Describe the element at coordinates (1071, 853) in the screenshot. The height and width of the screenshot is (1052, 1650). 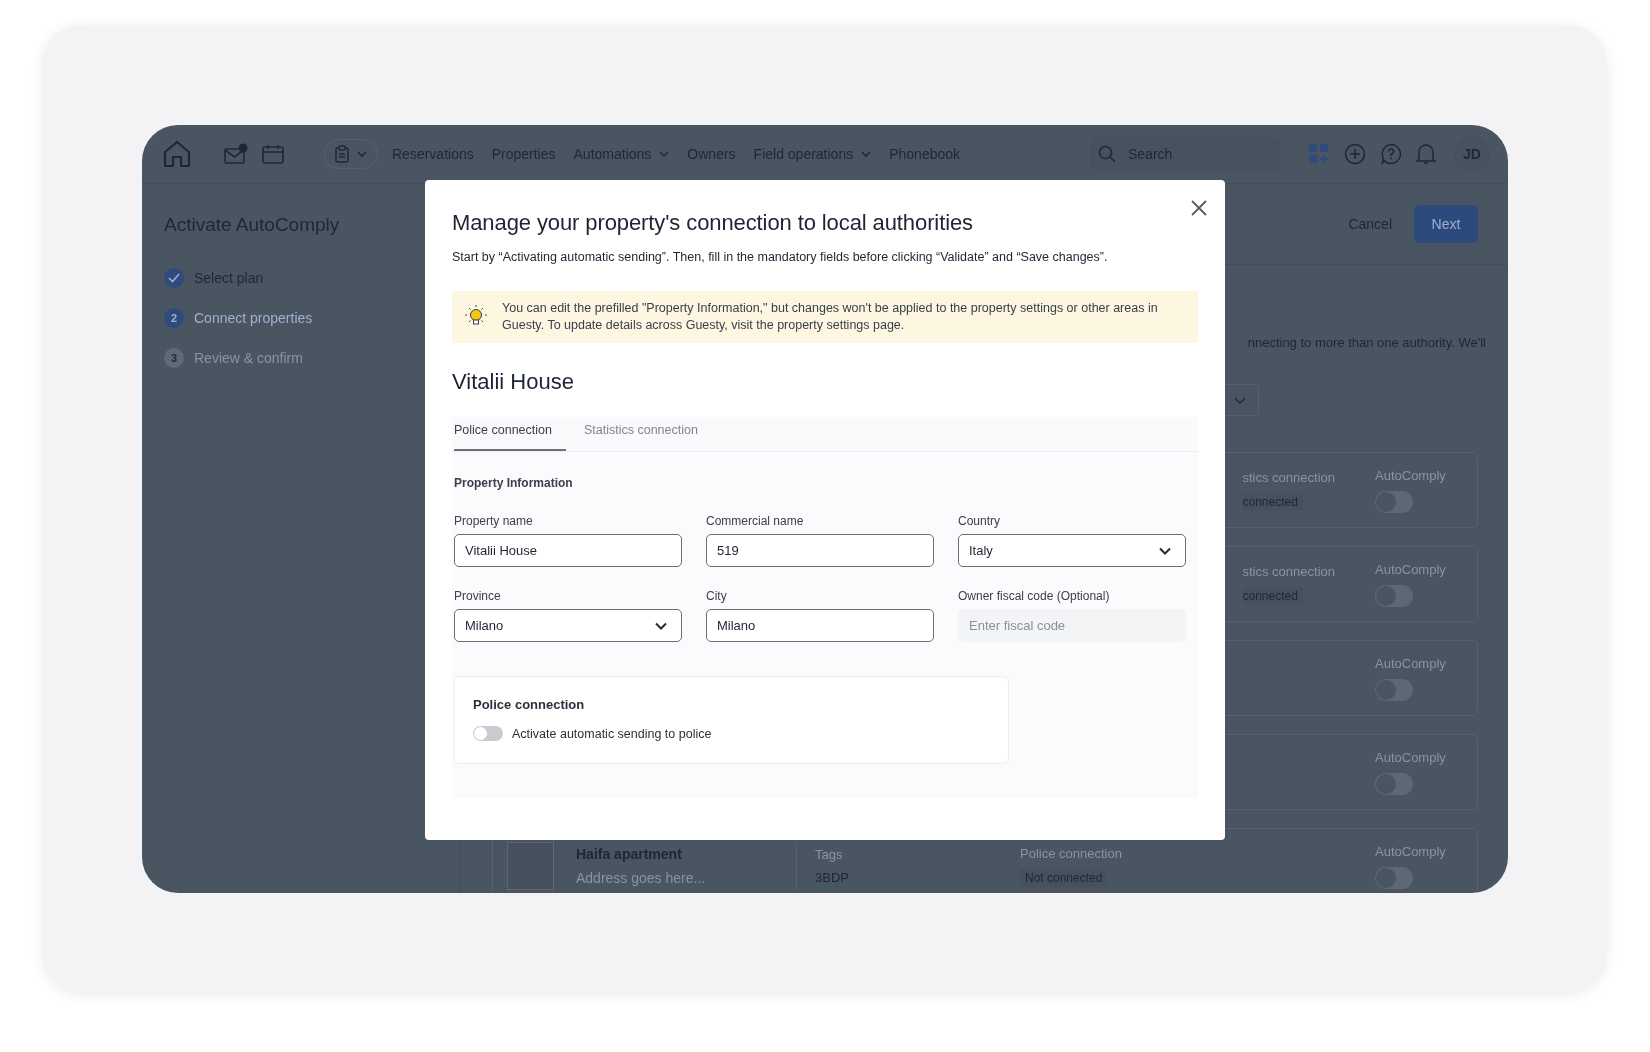
I see `police-connection-label: Police connection` at that location.